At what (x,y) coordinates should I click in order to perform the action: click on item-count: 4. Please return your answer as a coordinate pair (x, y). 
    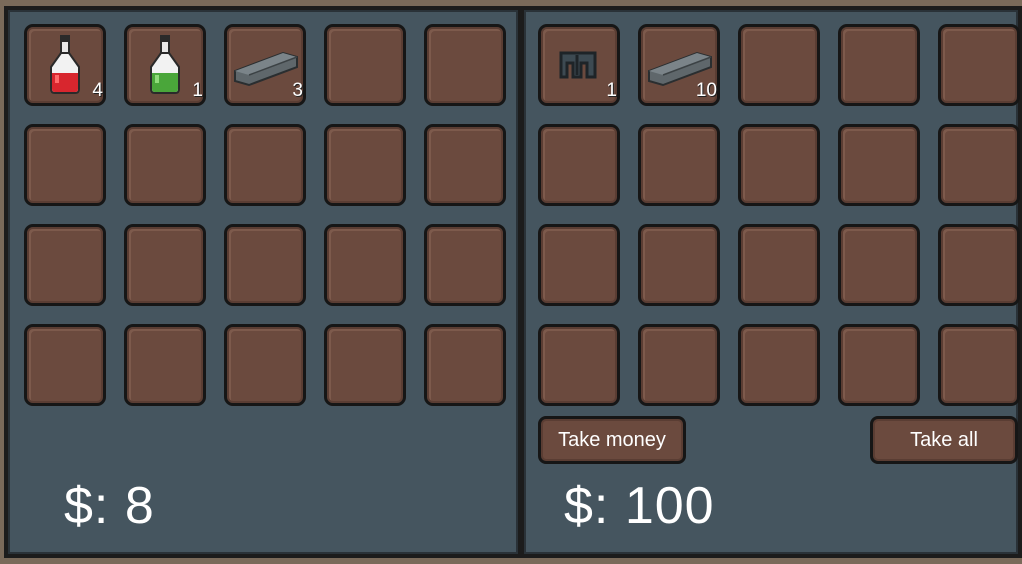
    Looking at the image, I should click on (97, 90).